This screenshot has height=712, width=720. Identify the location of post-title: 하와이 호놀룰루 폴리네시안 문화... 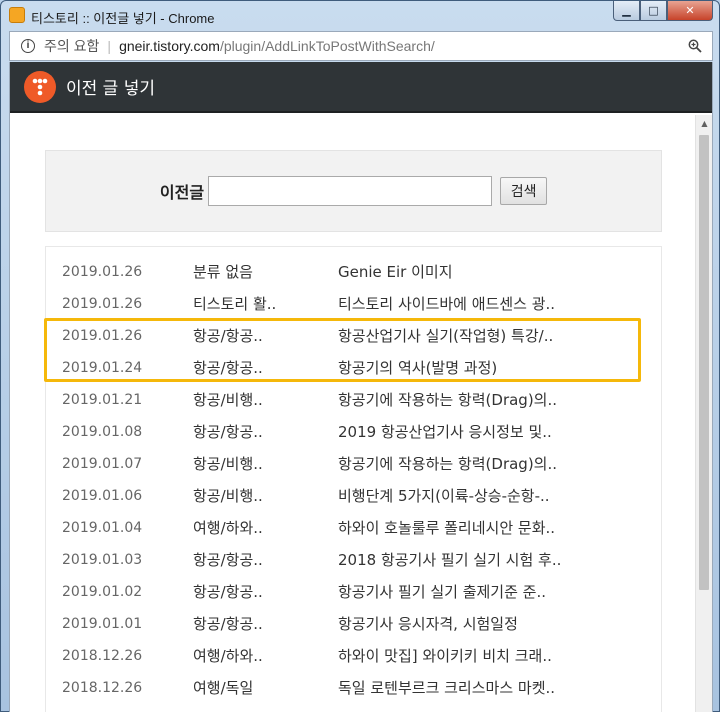
(488, 528).